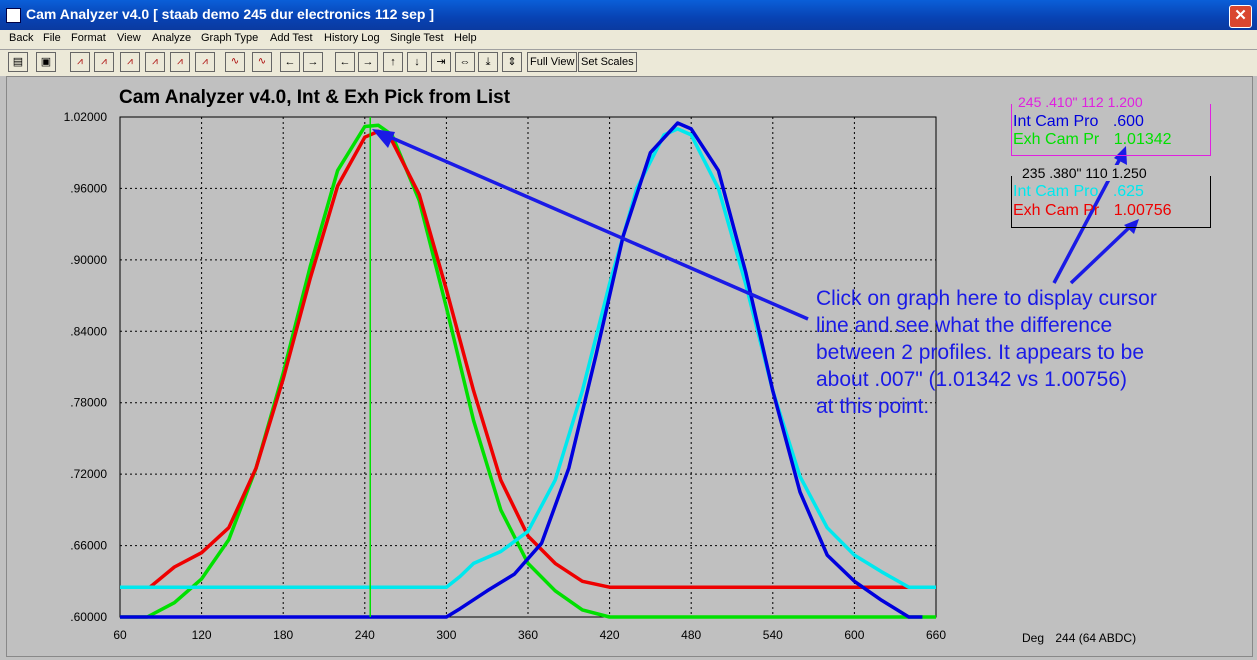 The height and width of the screenshot is (660, 1257). Describe the element at coordinates (512, 62) in the screenshot. I see `expand-vertical-icon: ⇕` at that location.